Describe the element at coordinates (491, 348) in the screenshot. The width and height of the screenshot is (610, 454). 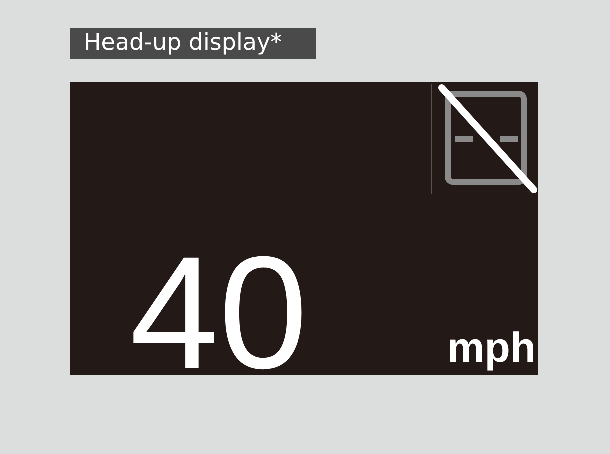
I see `speed-unit: mph` at that location.